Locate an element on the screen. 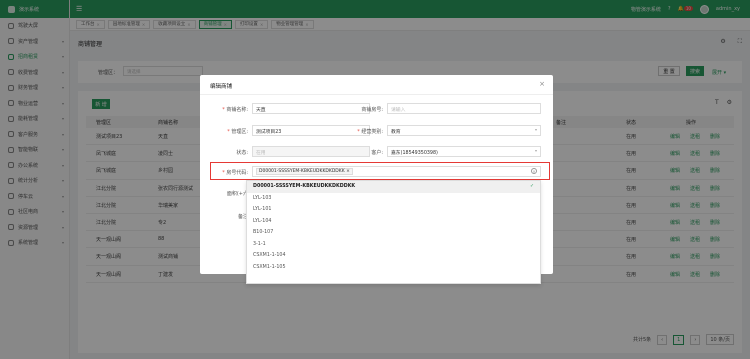  option-label: 3-1-1 is located at coordinates (259, 244).